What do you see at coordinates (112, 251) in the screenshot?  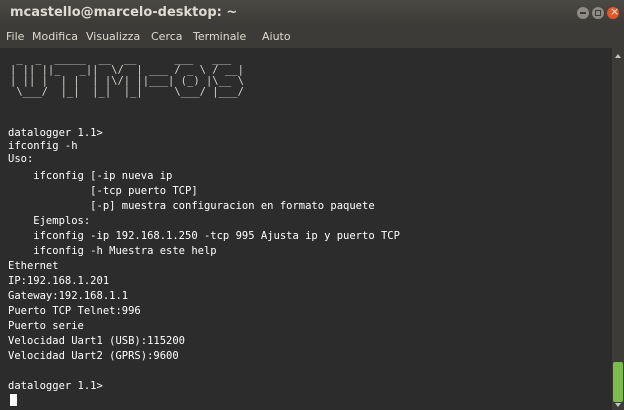 I see `terminal-line: ifconfig -h Muestra este help` at bounding box center [112, 251].